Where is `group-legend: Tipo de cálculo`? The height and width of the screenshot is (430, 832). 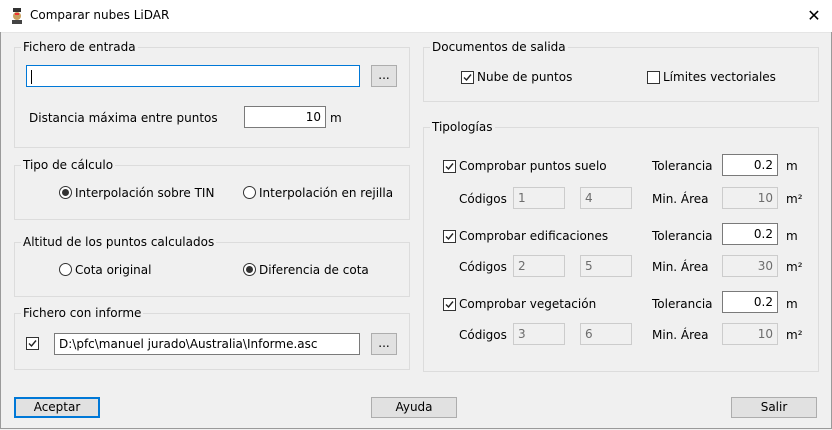
group-legend: Tipo de cálculo is located at coordinates (68, 165).